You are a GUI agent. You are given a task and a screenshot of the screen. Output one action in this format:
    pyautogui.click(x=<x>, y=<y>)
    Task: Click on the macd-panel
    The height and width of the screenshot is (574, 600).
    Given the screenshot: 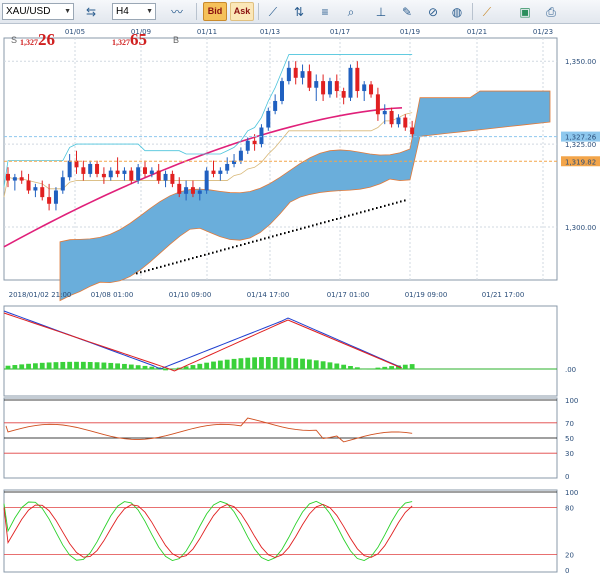 What is the action you would take?
    pyautogui.click(x=280, y=351)
    